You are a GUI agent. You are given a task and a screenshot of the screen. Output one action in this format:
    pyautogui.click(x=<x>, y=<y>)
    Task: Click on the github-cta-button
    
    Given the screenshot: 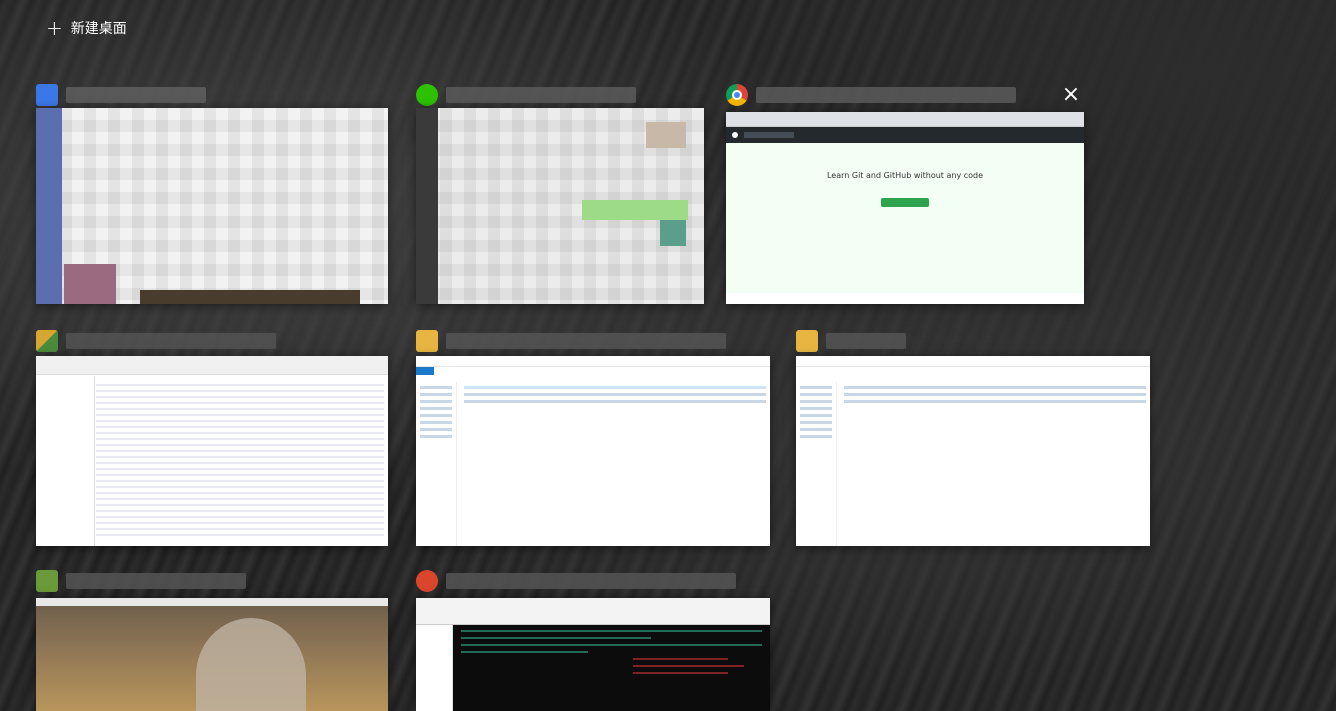 What is the action you would take?
    pyautogui.click(x=905, y=202)
    